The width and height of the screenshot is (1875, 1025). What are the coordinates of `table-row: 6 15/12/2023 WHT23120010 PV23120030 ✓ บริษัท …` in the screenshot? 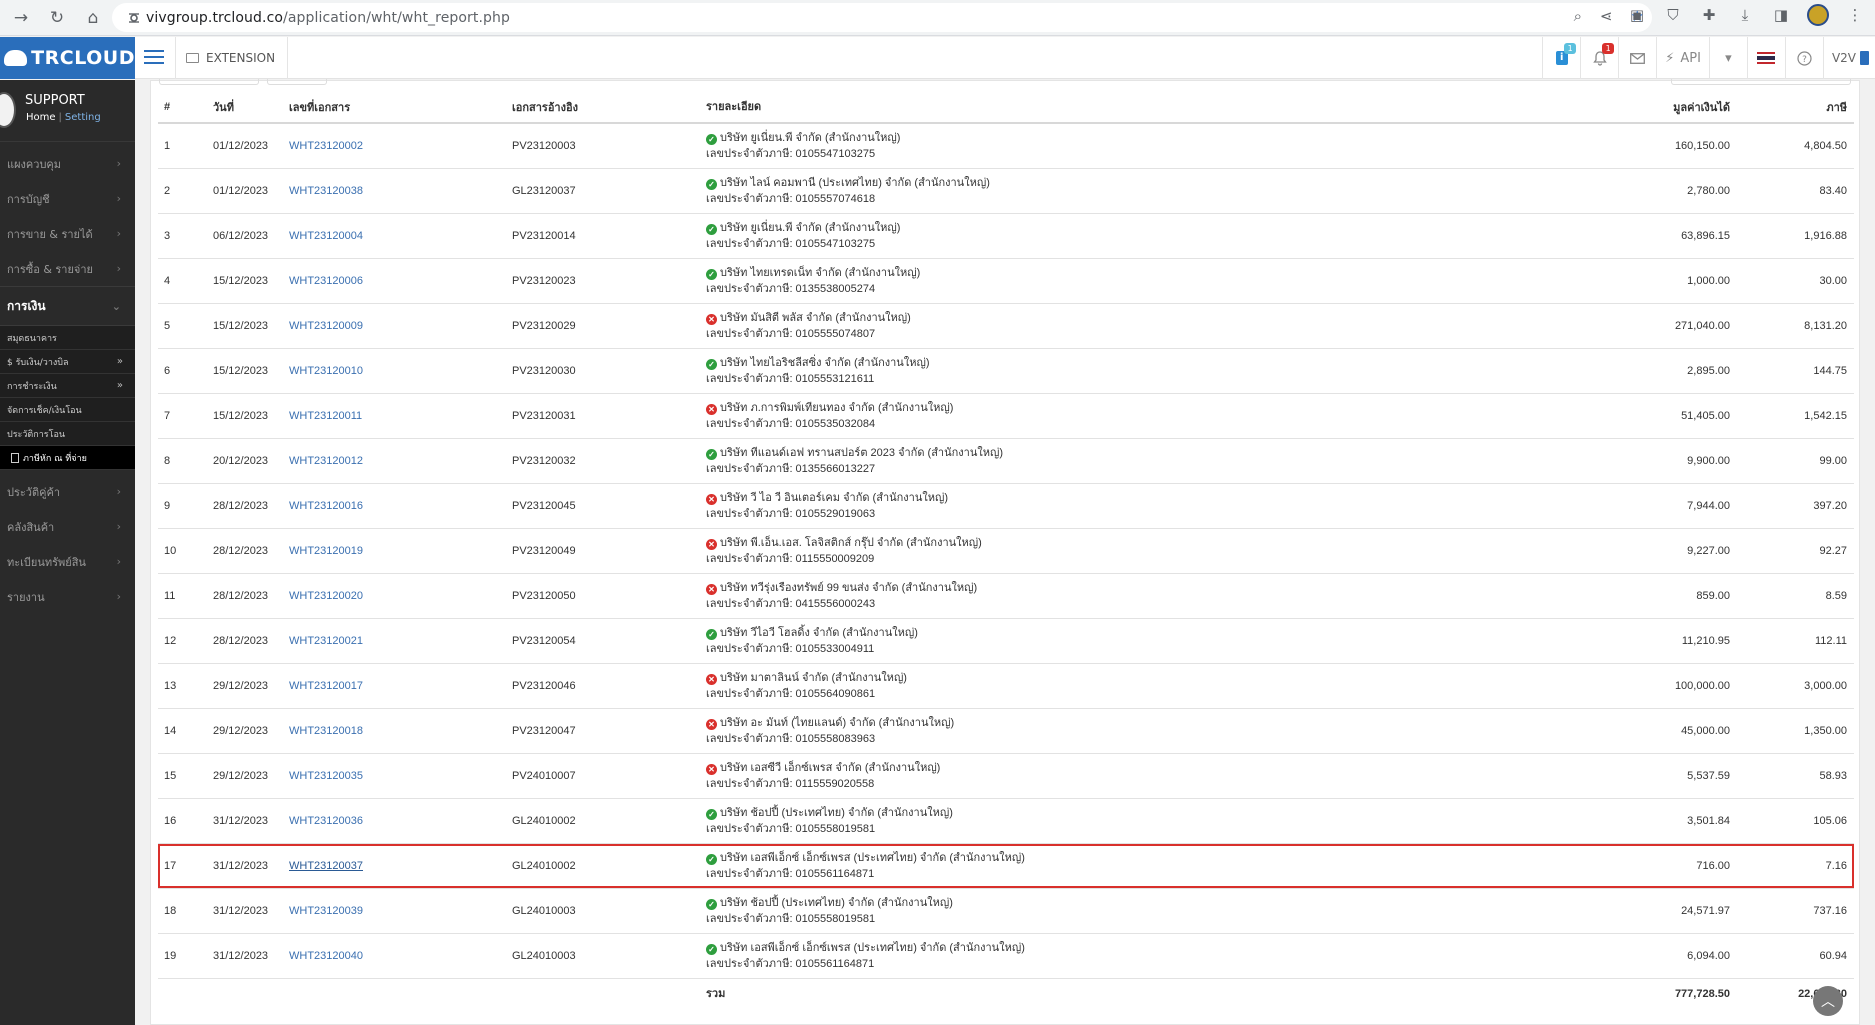 It's located at (1006, 371).